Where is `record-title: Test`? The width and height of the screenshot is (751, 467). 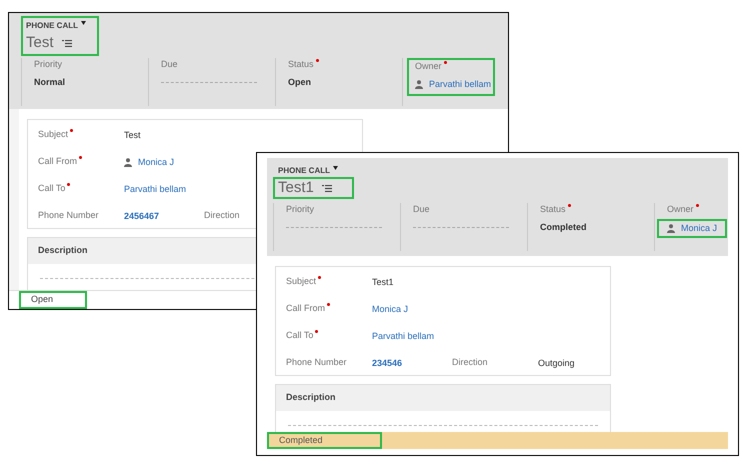 record-title: Test is located at coordinates (40, 43).